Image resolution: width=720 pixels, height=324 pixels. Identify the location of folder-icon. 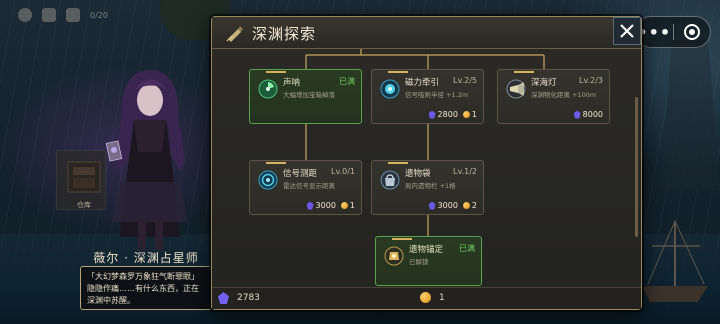
(49, 15).